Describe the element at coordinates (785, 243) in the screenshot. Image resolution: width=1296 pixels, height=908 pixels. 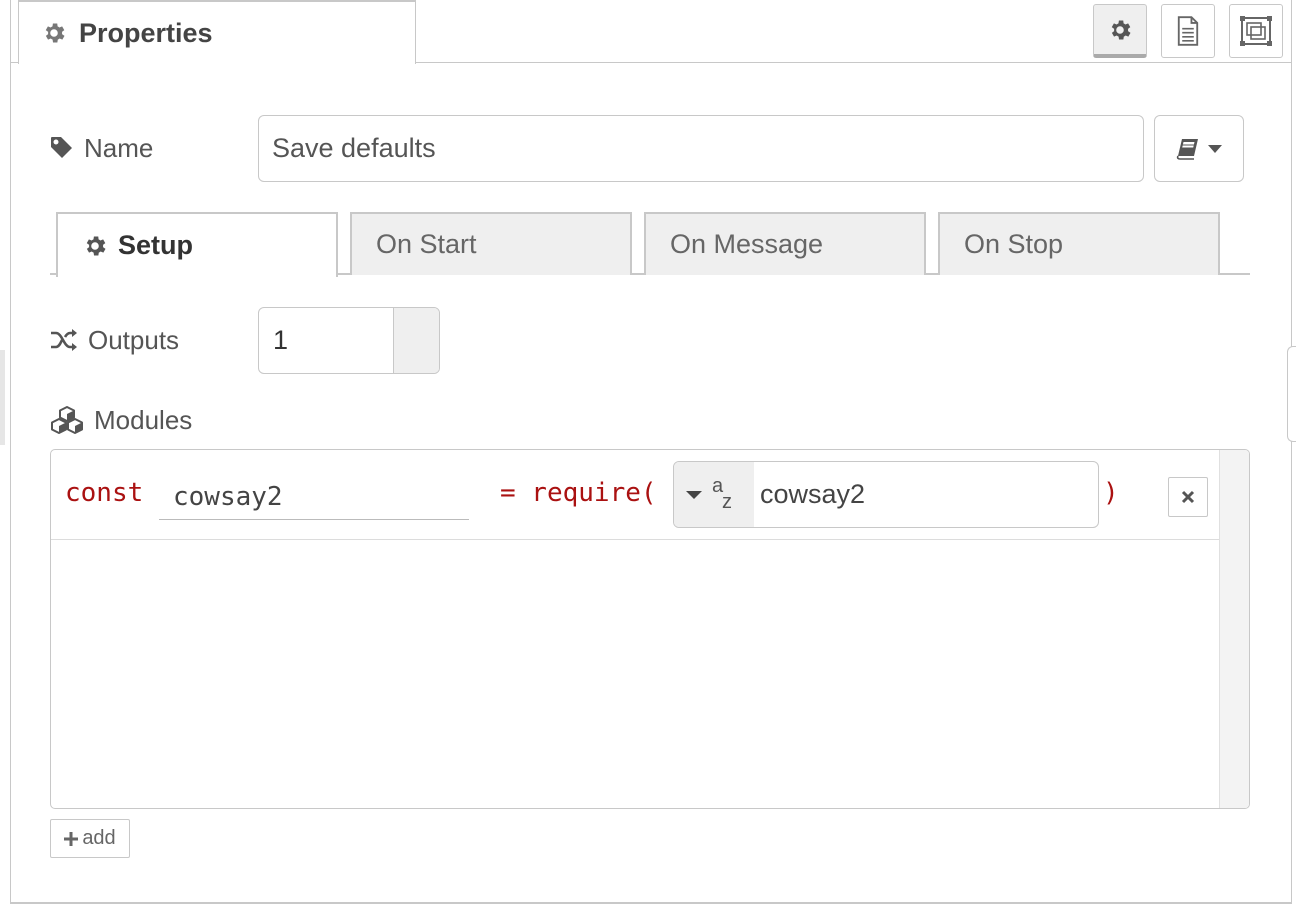
I see `tab-on-message: On Message` at that location.